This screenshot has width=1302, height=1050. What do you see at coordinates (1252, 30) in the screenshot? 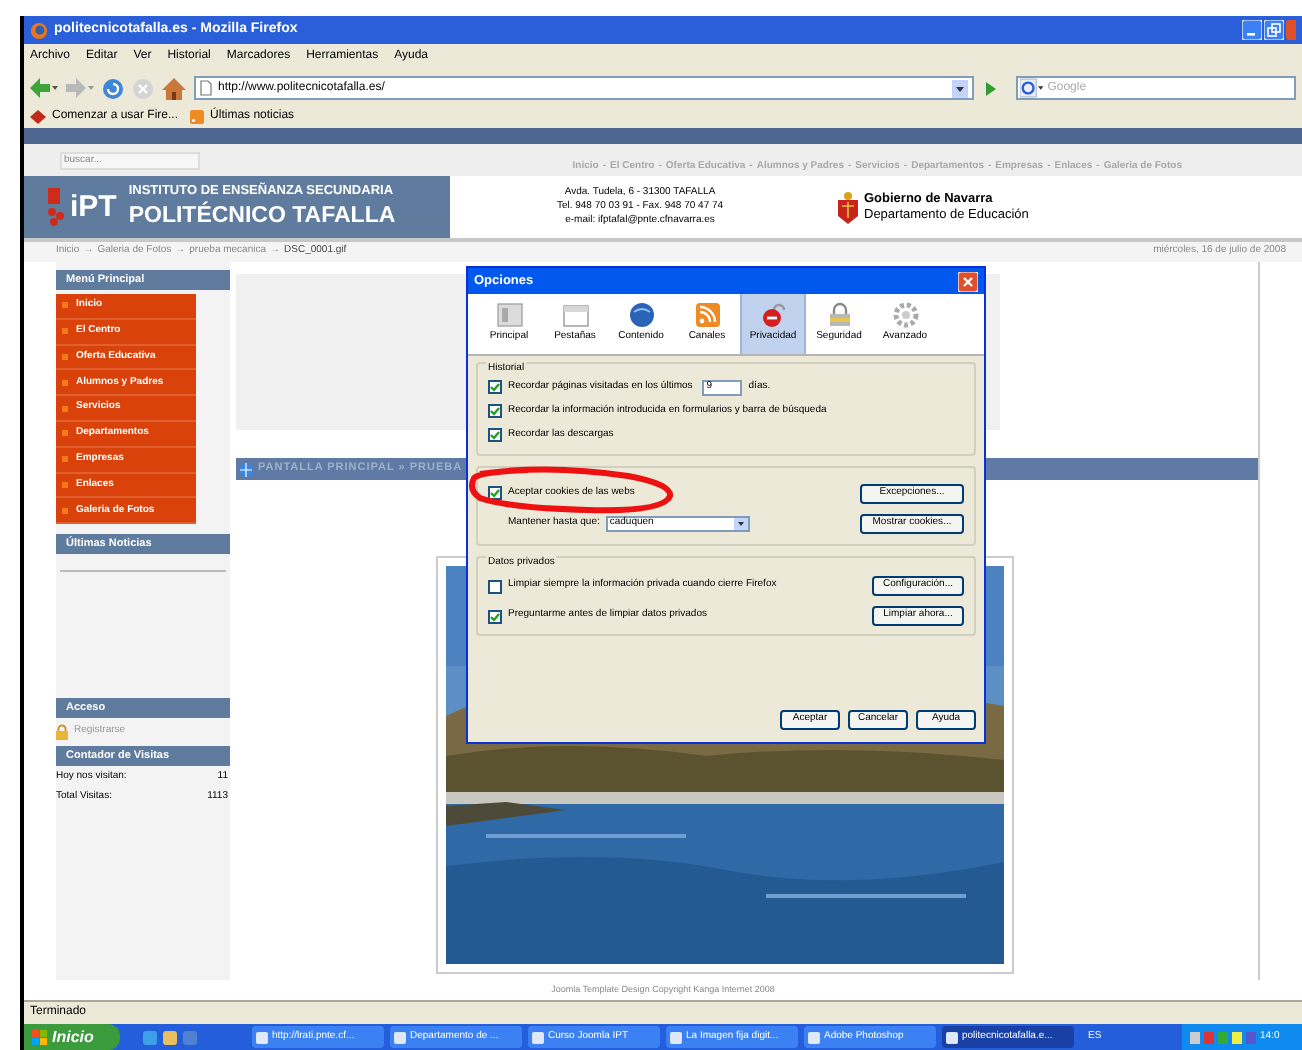
I see `minimize-icon` at bounding box center [1252, 30].